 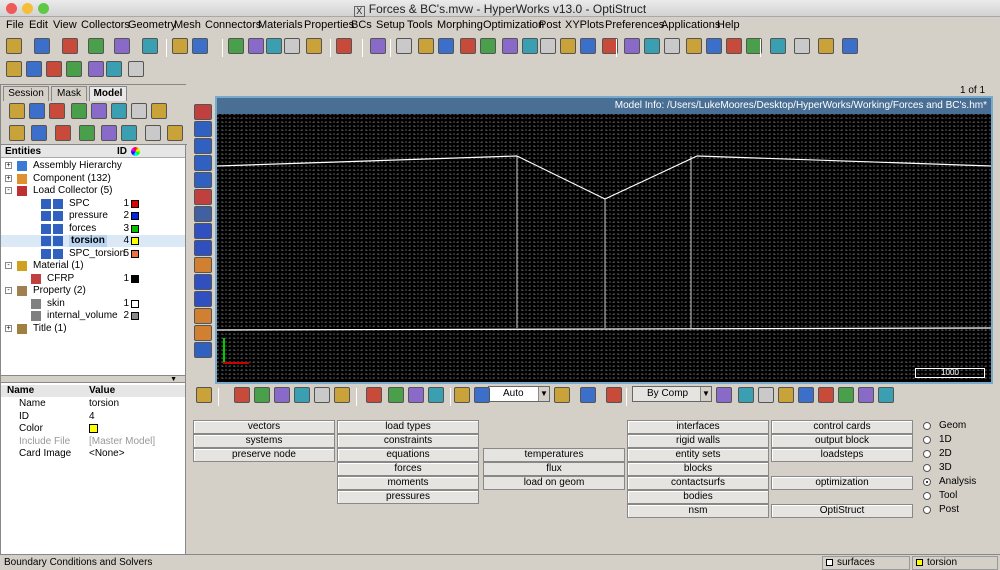 What do you see at coordinates (408, 497) in the screenshot?
I see `panel-button-pressures: pressures` at bounding box center [408, 497].